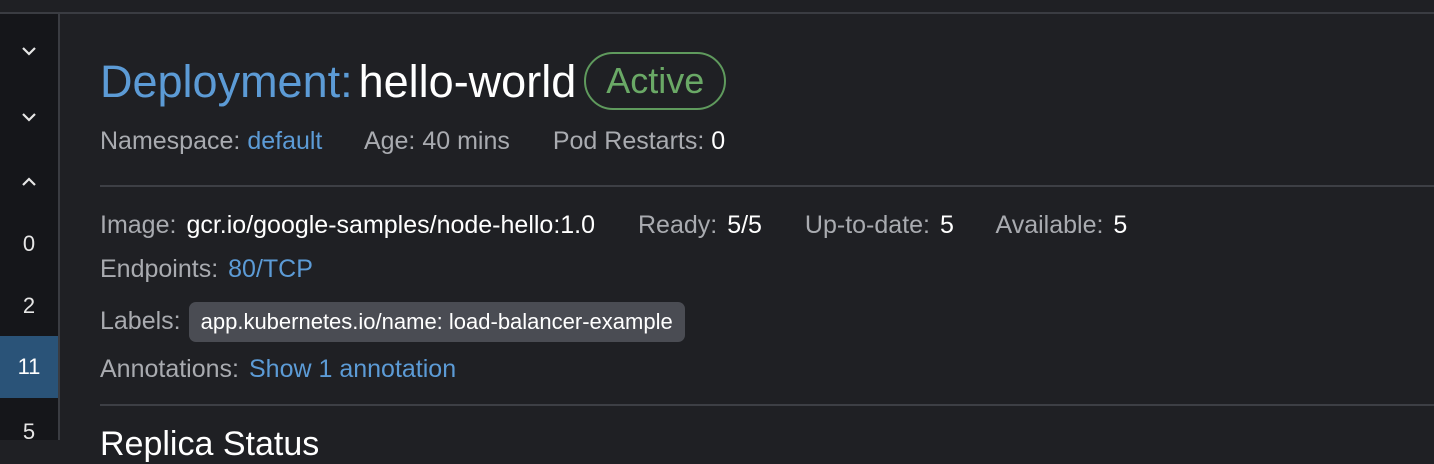 Image resolution: width=1434 pixels, height=464 pixels. I want to click on age-label: Age:, so click(389, 141).